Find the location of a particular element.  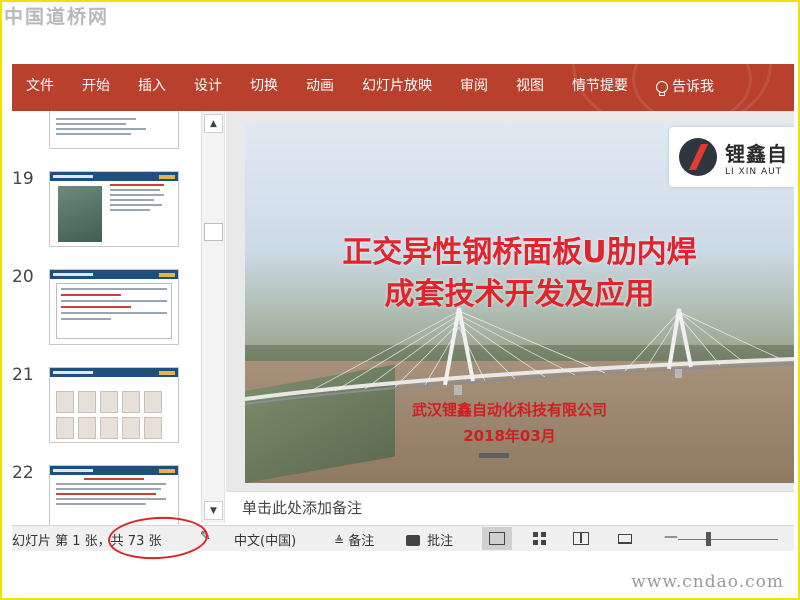

tab-insert: 插入 is located at coordinates (152, 87).